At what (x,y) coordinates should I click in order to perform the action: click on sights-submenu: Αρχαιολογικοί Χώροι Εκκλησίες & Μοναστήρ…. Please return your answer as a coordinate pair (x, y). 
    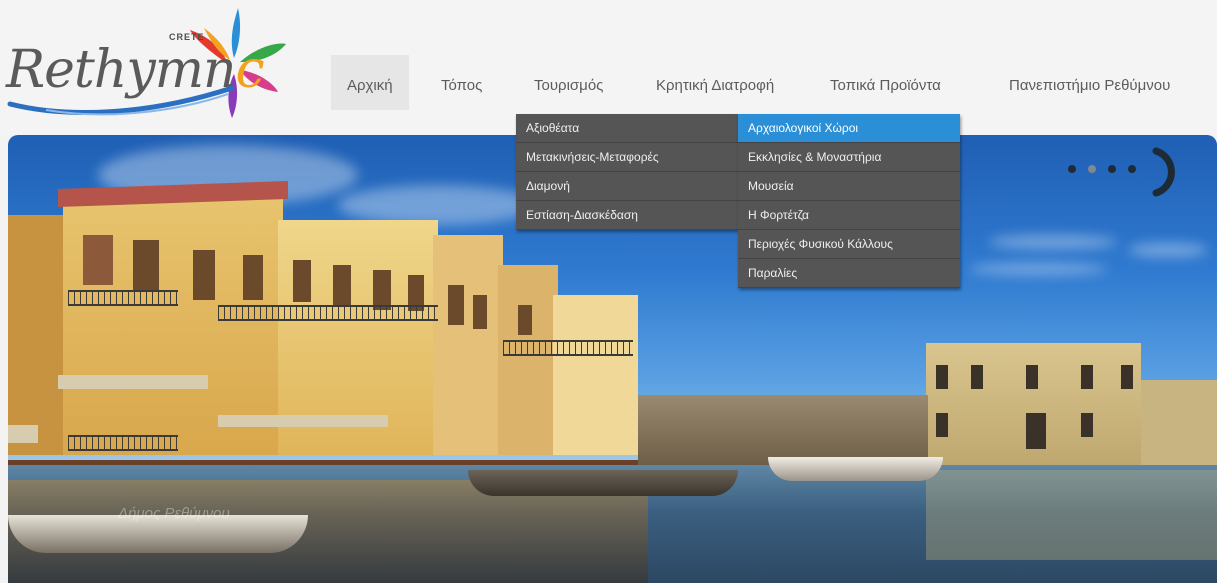
    Looking at the image, I should click on (849, 201).